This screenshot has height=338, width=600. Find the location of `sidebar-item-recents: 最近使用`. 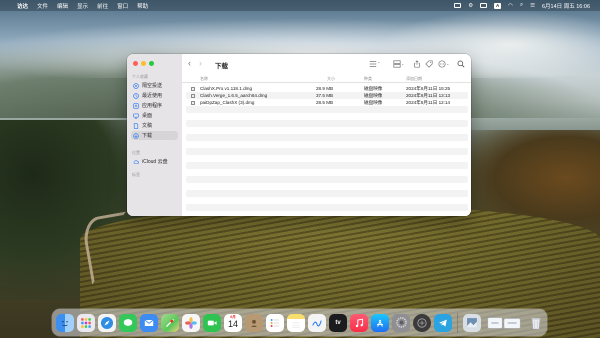

sidebar-item-recents: 最近使用 is located at coordinates (154, 95).